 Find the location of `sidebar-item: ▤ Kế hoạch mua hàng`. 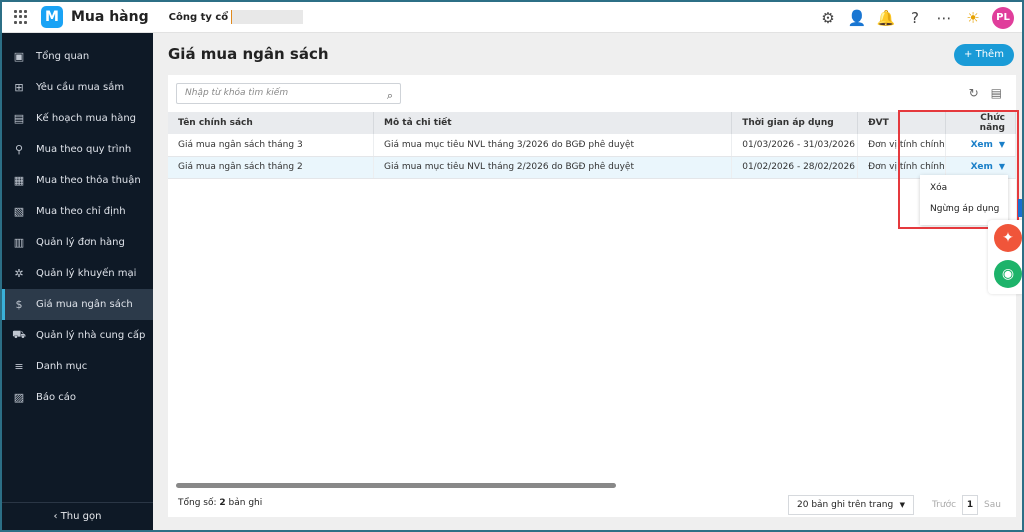

sidebar-item: ▤ Kế hoạch mua hàng is located at coordinates (77, 118).